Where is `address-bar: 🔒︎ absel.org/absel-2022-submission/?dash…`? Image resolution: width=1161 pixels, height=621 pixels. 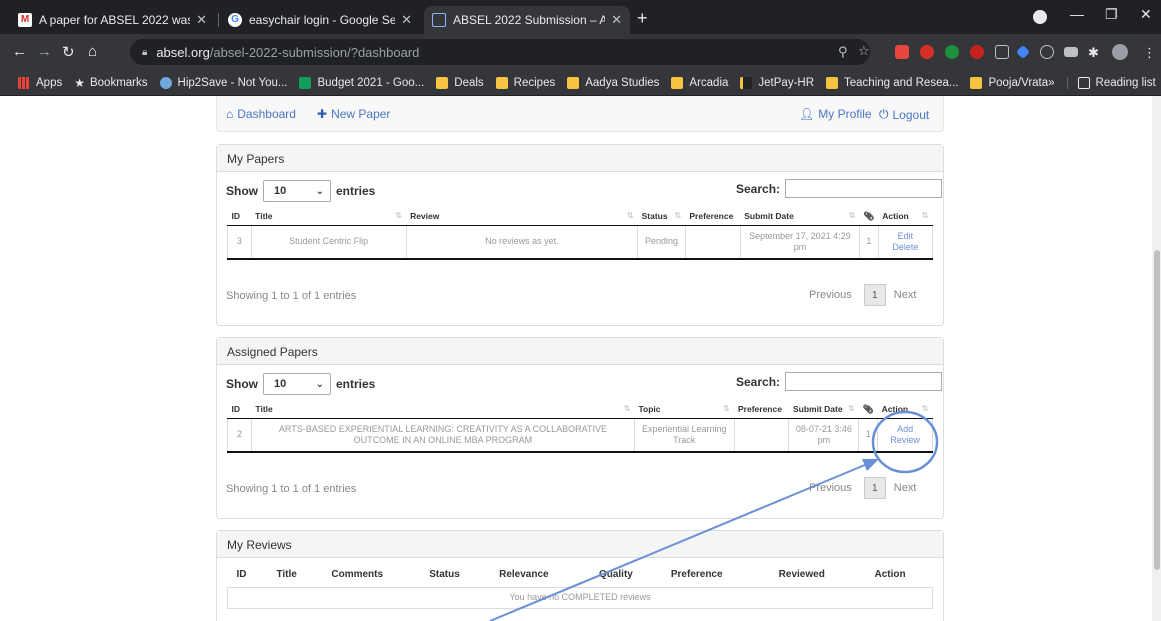 address-bar: 🔒︎ absel.org/absel-2022-submission/?dash… is located at coordinates (500, 52).